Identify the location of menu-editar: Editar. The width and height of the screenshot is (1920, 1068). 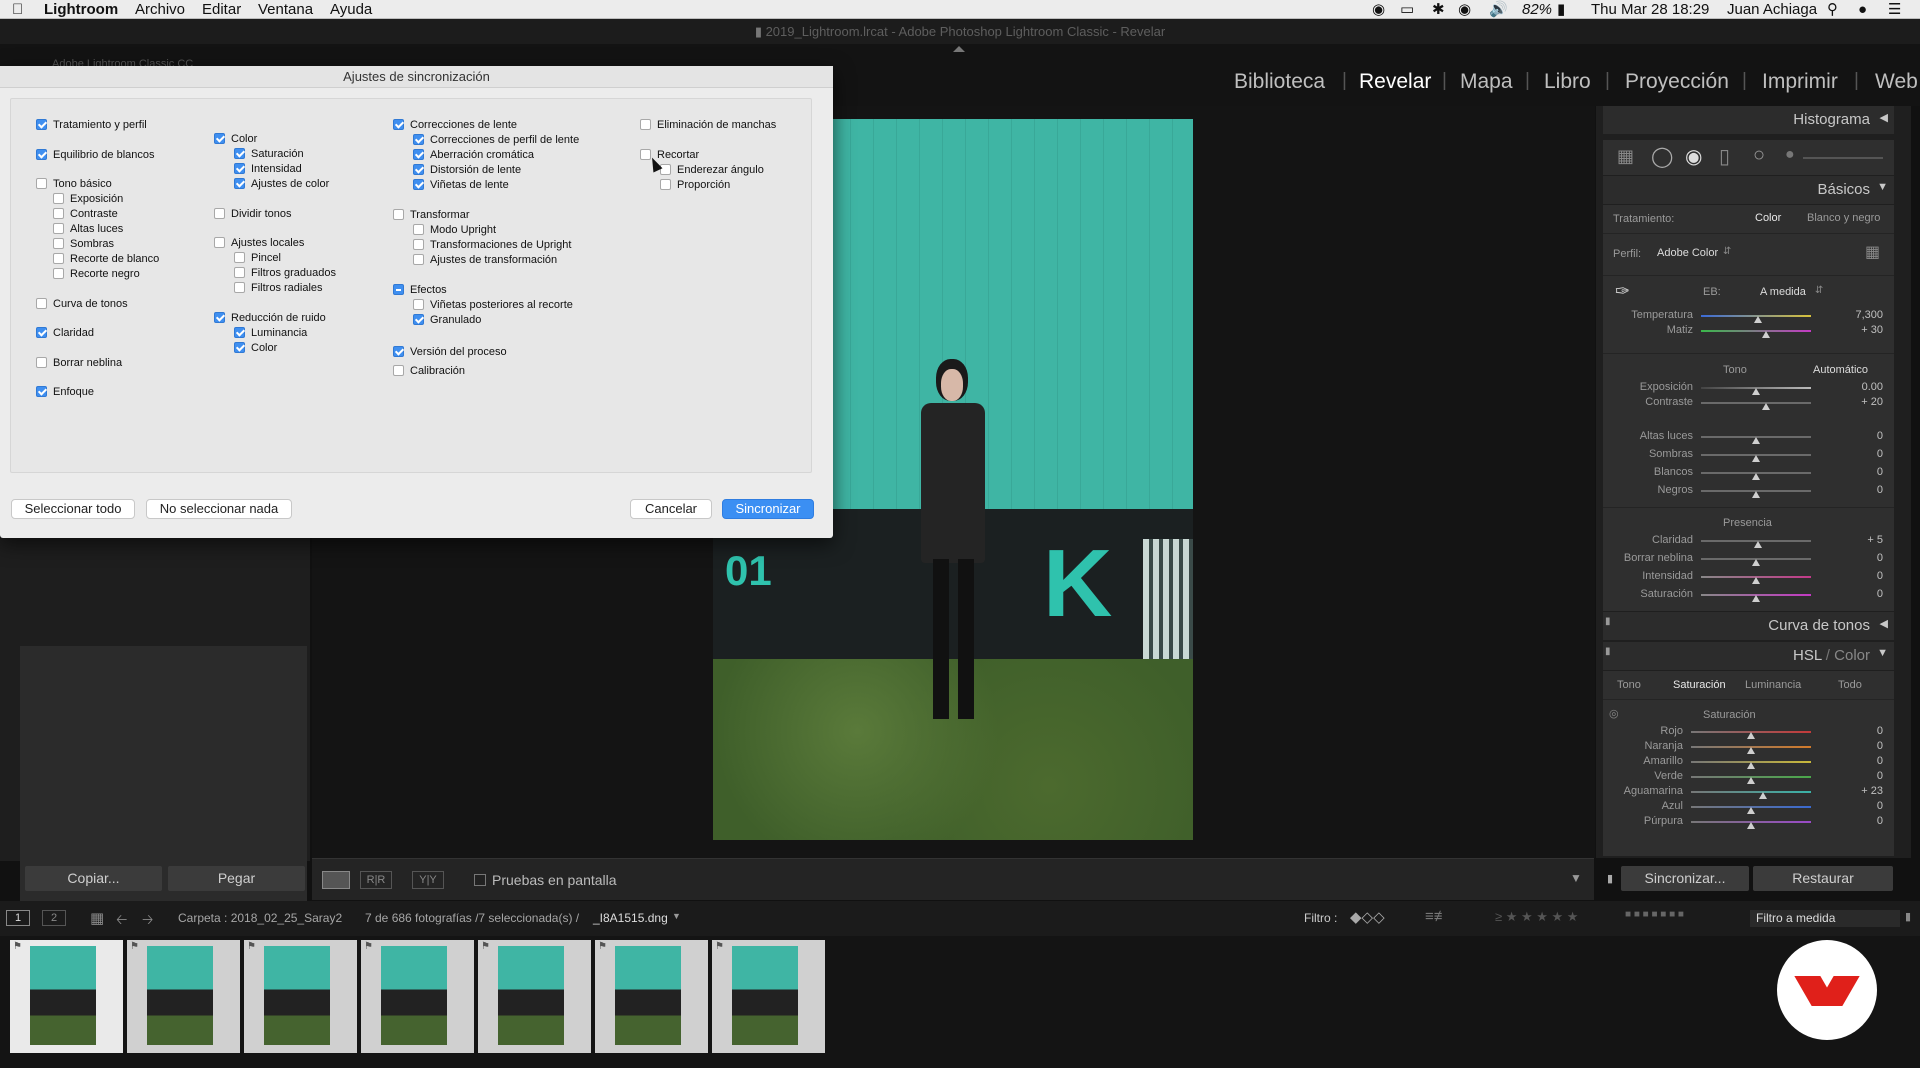
(221, 9).